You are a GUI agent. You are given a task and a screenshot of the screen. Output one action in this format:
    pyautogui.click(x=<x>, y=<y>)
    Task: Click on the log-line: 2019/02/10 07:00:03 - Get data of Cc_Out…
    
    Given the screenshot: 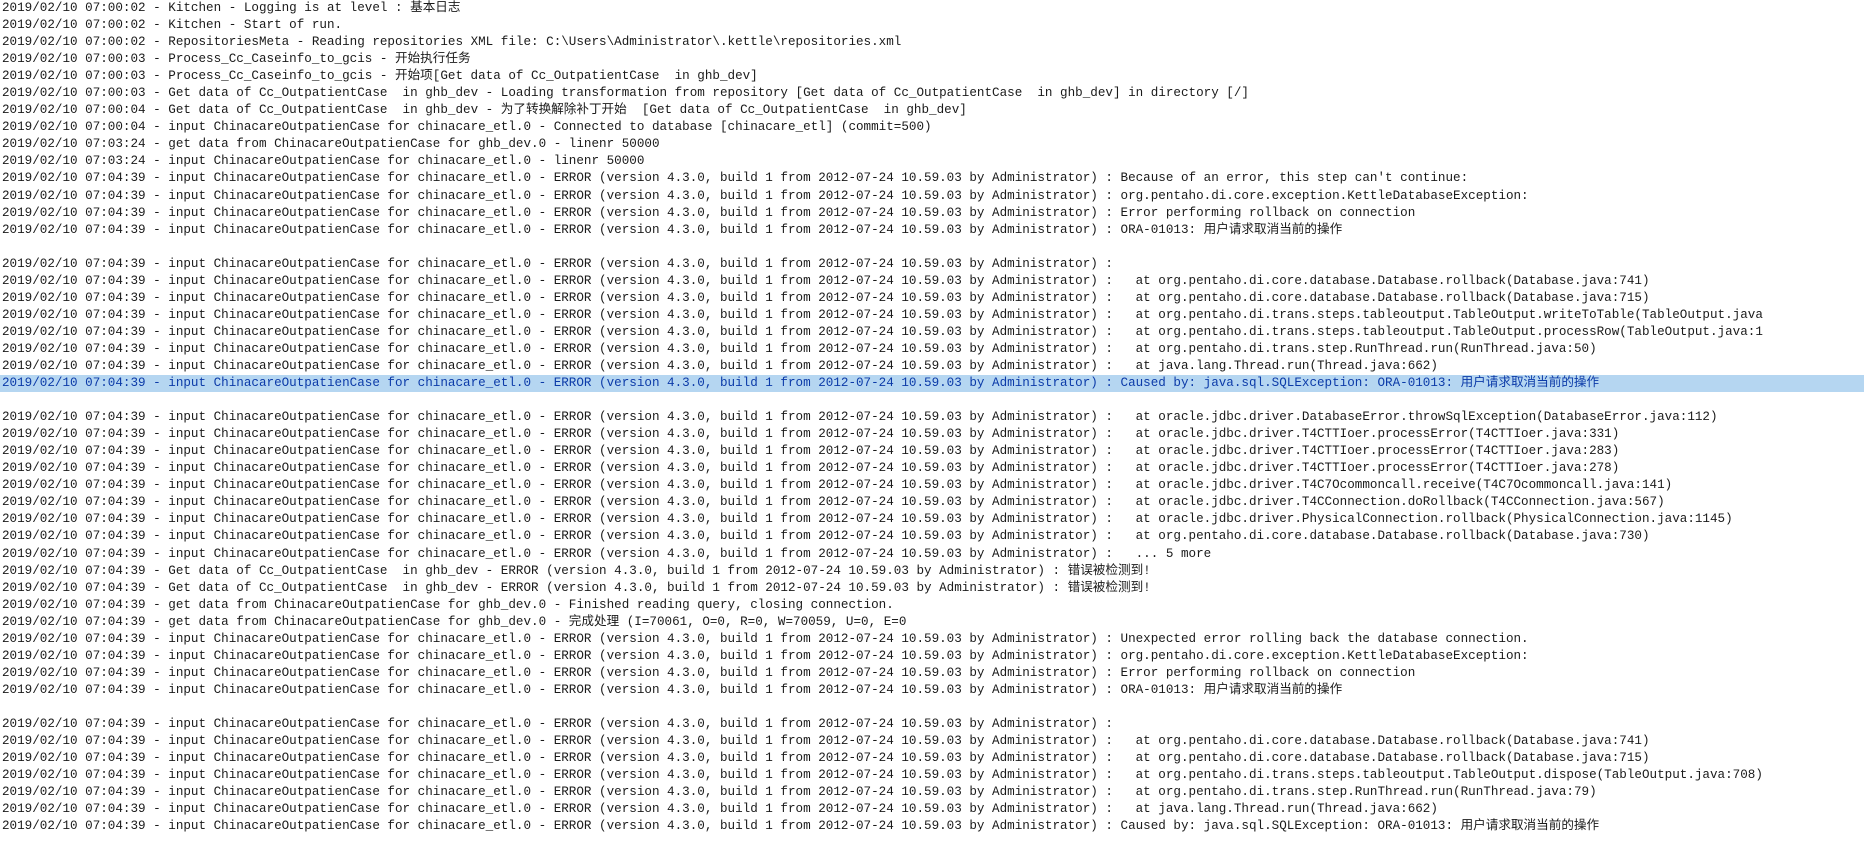 What is the action you would take?
    pyautogui.click(x=932, y=93)
    